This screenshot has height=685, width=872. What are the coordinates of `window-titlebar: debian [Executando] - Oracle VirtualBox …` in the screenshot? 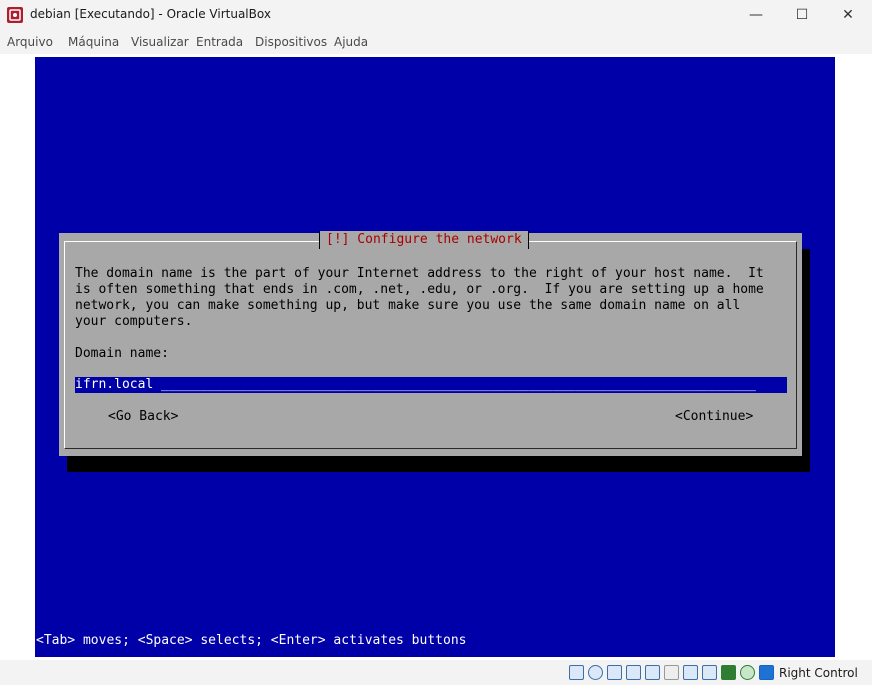 It's located at (436, 15).